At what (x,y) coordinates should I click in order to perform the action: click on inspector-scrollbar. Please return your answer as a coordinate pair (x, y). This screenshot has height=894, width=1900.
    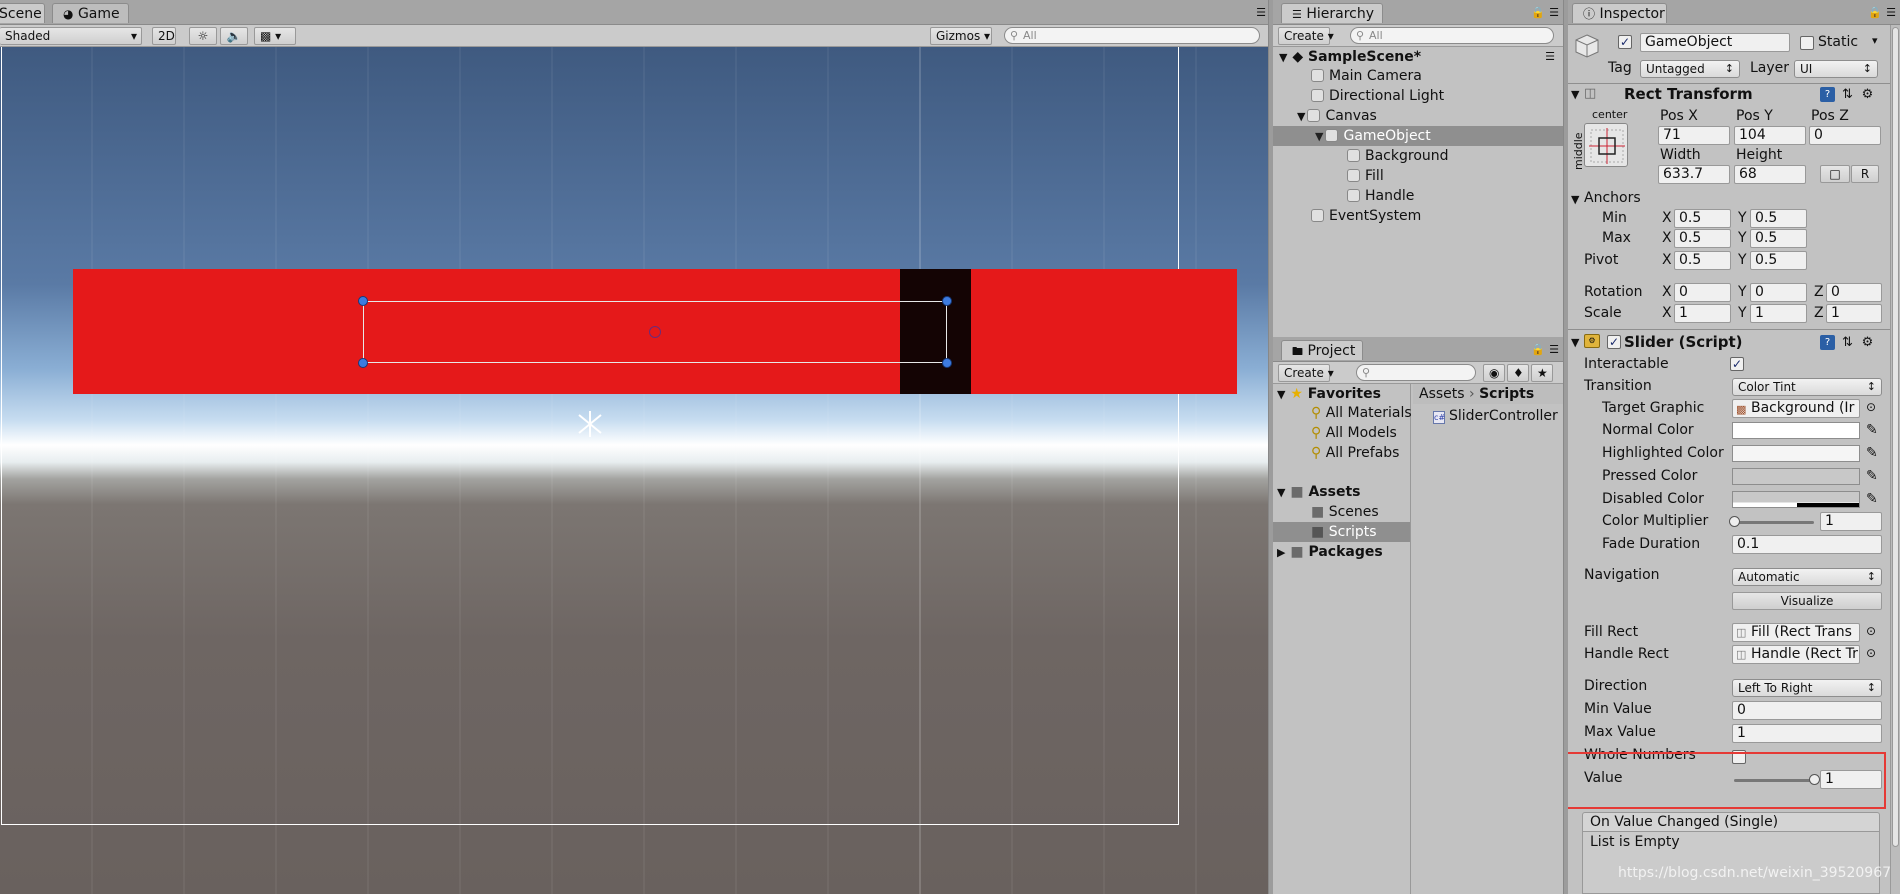
    Looking at the image, I should click on (1895, 459).